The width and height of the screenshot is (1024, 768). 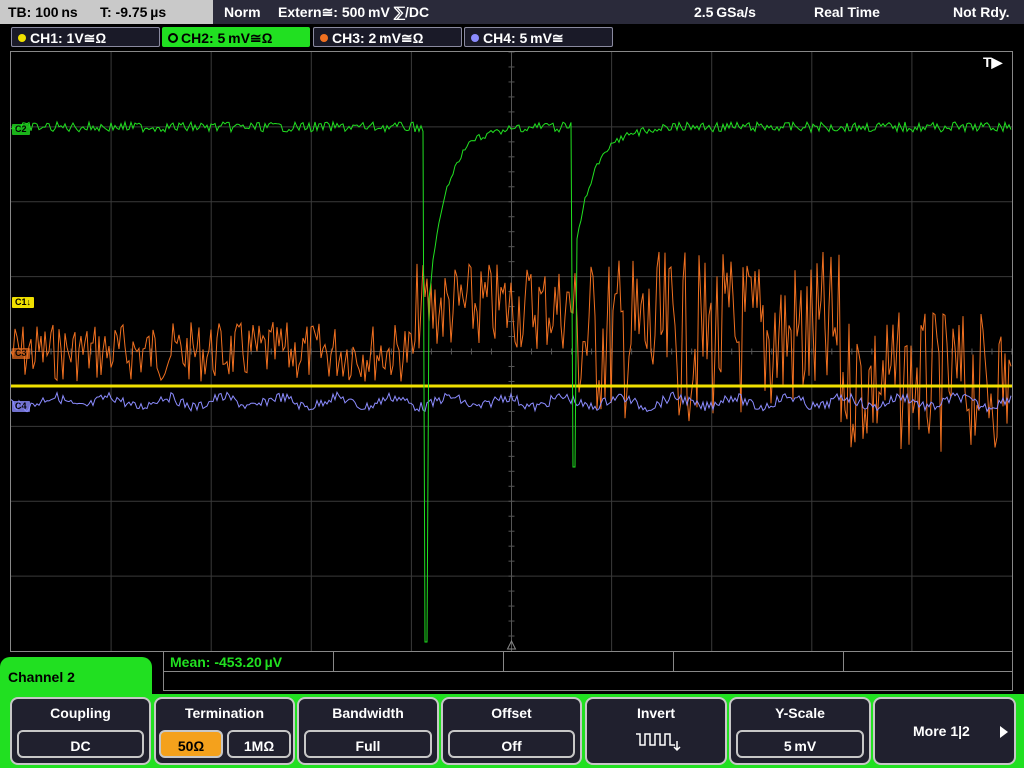 I want to click on more-softkey: More 1|2, so click(x=944, y=731).